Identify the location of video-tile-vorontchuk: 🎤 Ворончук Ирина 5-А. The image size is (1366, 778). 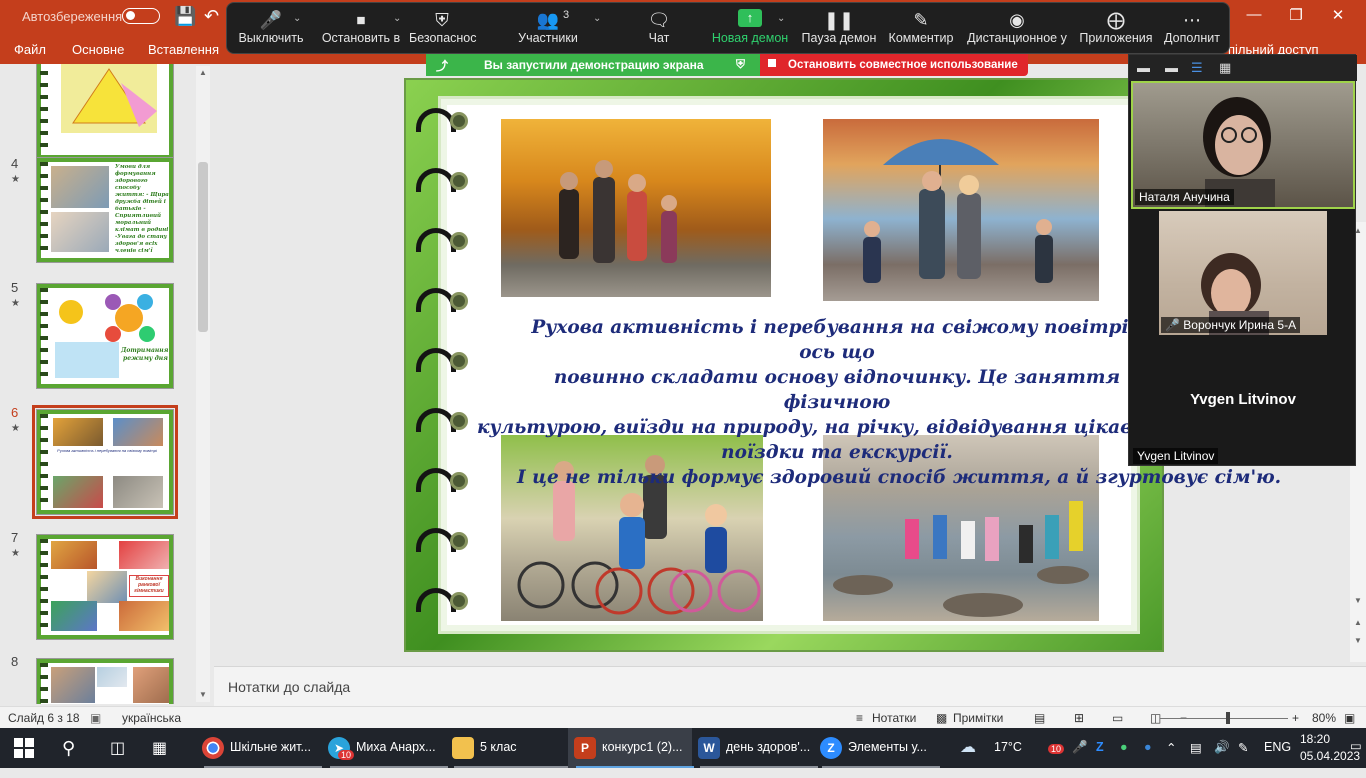
(1243, 273).